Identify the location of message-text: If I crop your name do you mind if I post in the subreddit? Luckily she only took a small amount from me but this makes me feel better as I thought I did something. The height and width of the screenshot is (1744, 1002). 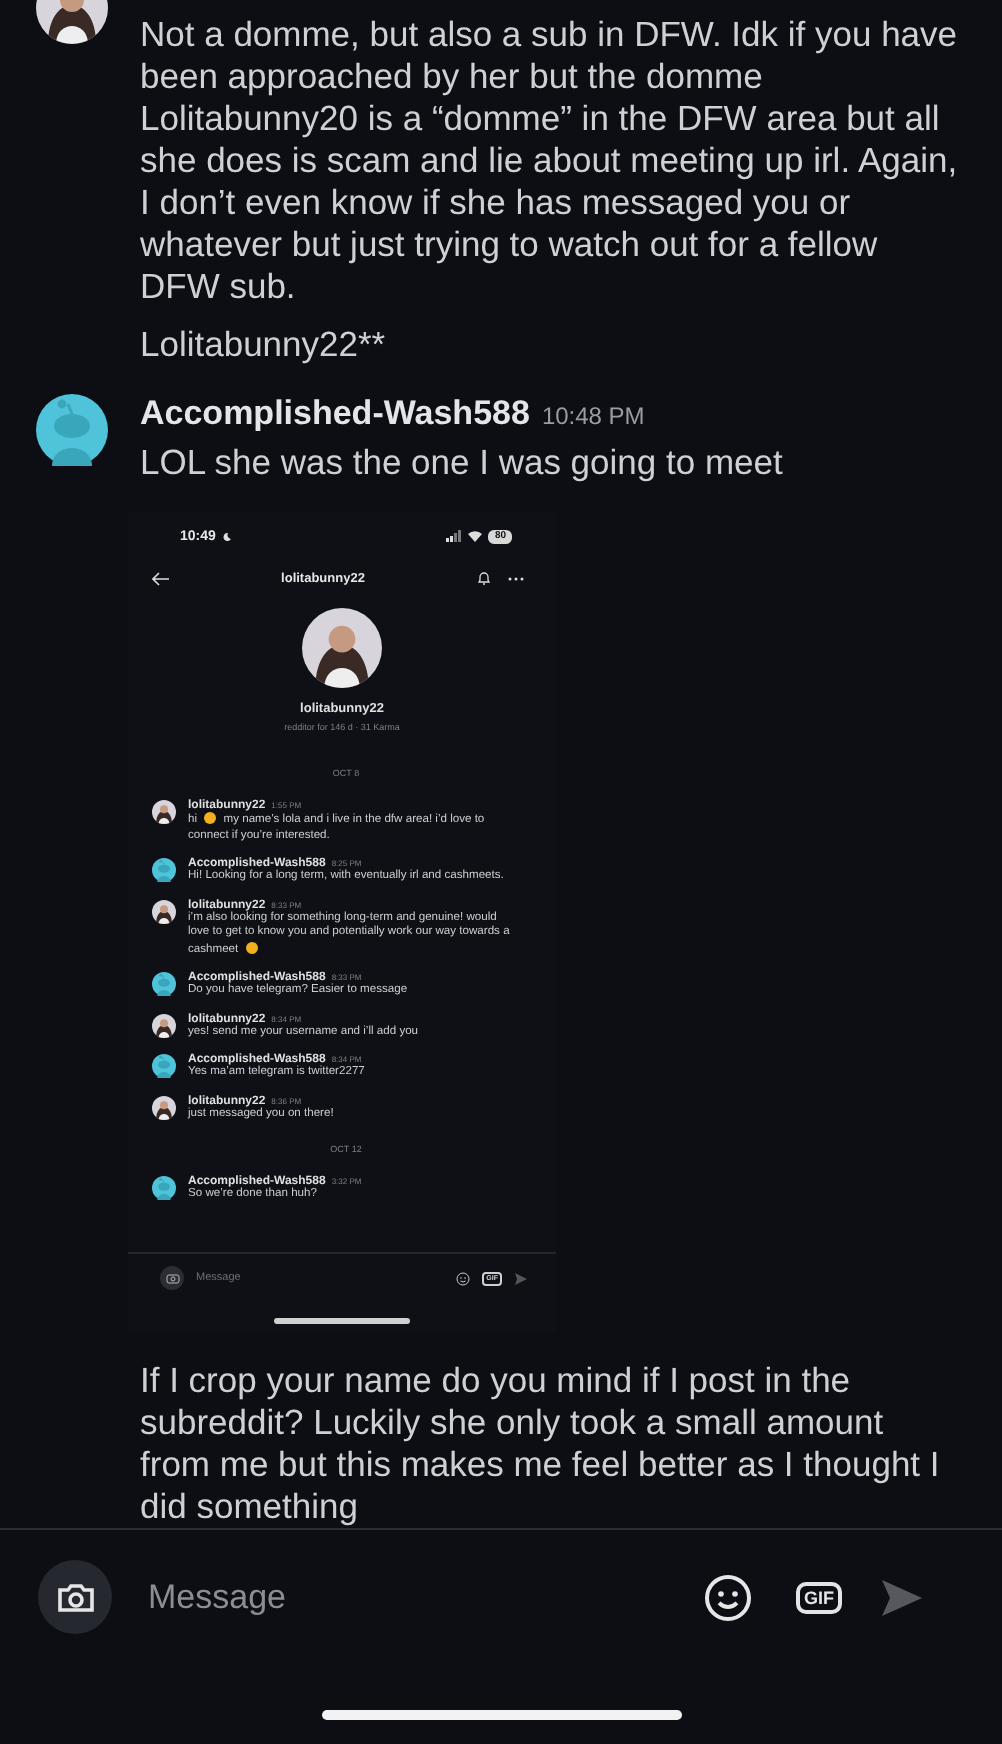
(541, 1444).